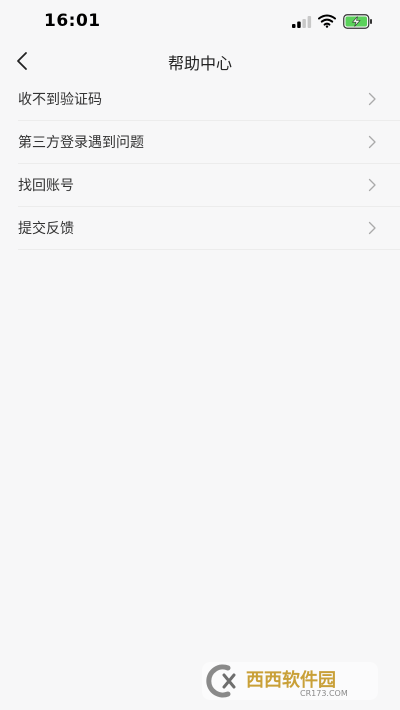 This screenshot has height=710, width=400. What do you see at coordinates (81, 143) in the screenshot?
I see `help-item-label: 第三方登录遇到问题` at bounding box center [81, 143].